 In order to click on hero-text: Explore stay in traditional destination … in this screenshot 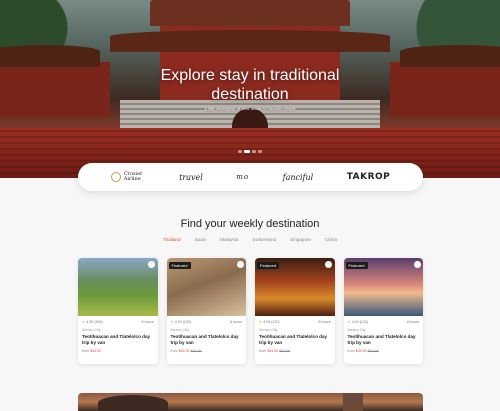, I will do `click(250, 88)`.